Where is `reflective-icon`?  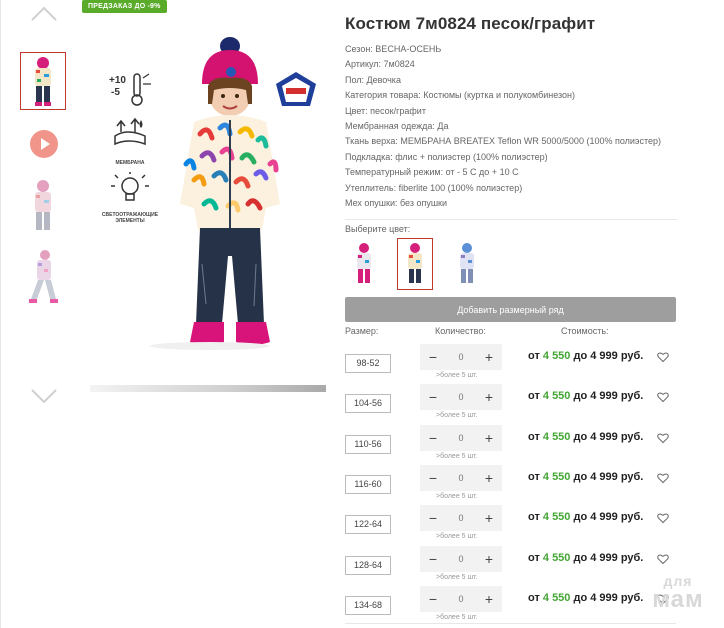 reflective-icon is located at coordinates (130, 186).